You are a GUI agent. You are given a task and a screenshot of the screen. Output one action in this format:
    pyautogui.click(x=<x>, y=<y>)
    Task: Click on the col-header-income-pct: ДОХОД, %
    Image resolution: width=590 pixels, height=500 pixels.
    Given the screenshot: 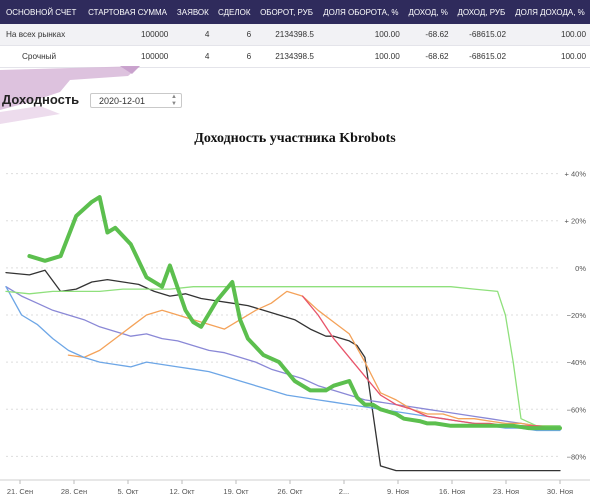 What is the action you would take?
    pyautogui.click(x=428, y=12)
    